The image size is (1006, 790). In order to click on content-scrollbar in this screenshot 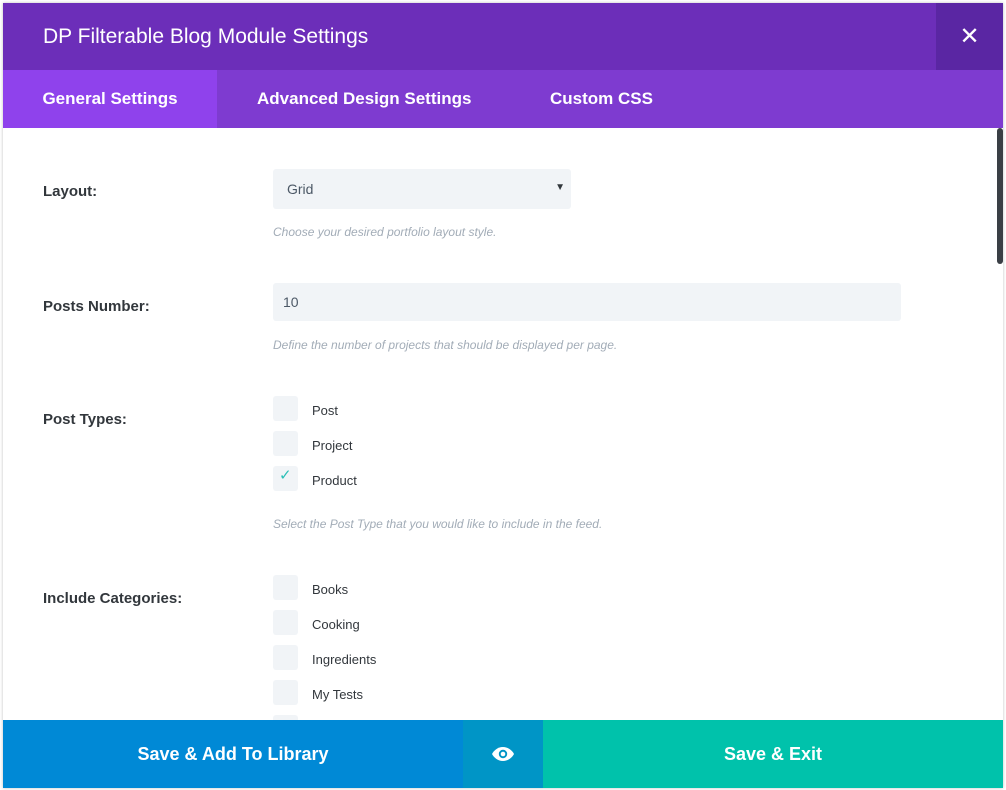, I will do `click(1000, 196)`.